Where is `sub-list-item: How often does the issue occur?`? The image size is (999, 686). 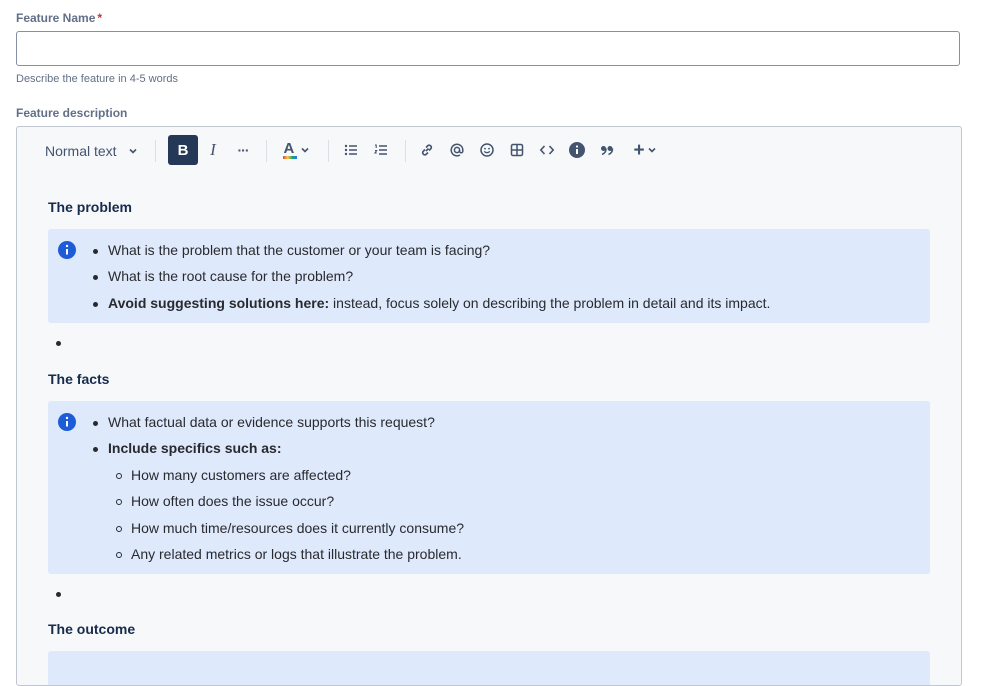 sub-list-item: How often does the issue occur? is located at coordinates (225, 501).